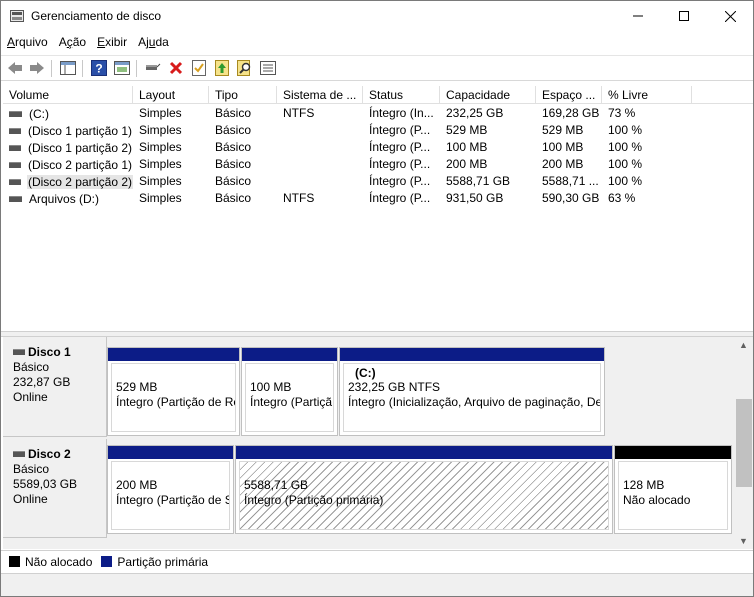 The width and height of the screenshot is (754, 597). I want to click on close-button, so click(730, 16).